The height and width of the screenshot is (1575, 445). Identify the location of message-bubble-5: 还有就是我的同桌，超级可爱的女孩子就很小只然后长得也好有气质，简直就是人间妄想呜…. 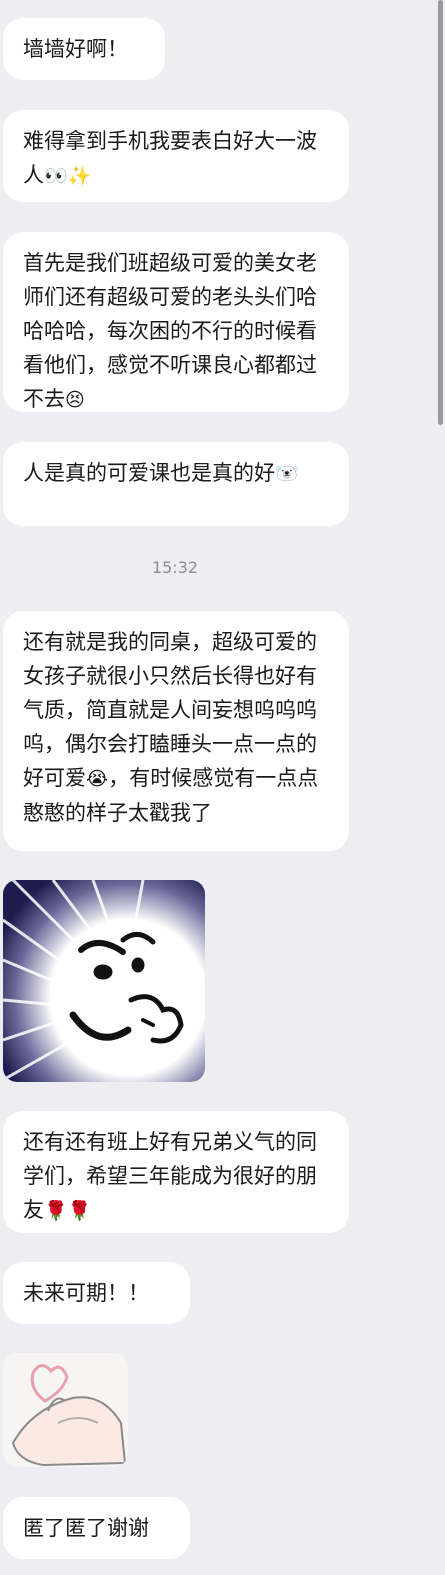
(176, 731).